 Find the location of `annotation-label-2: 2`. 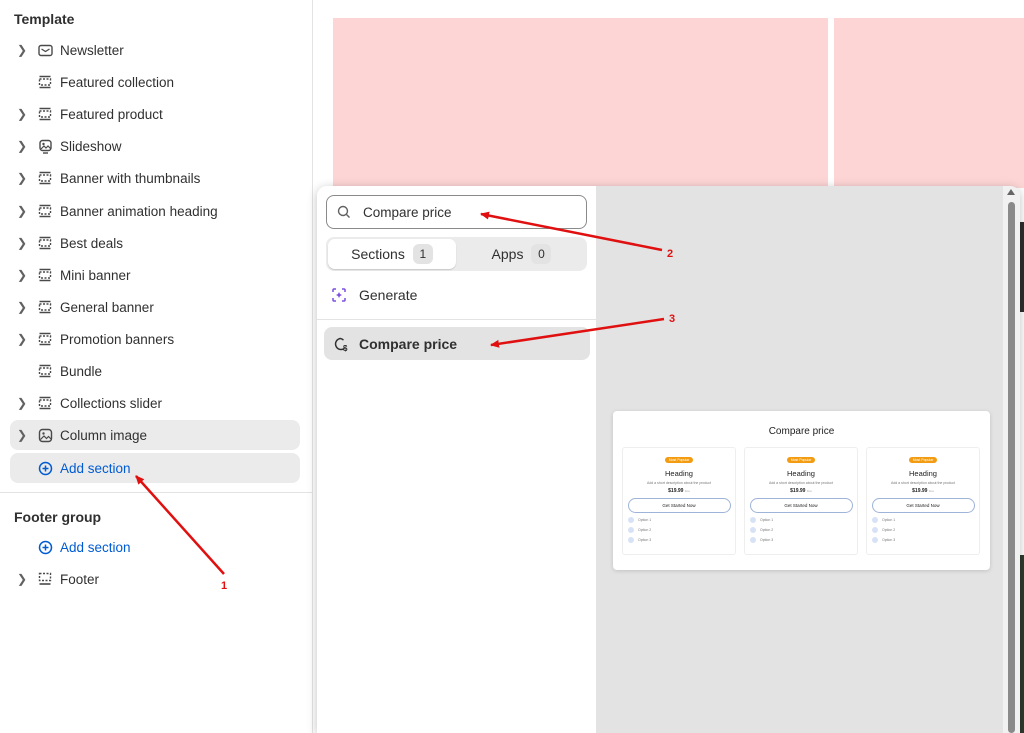

annotation-label-2: 2 is located at coordinates (670, 254).